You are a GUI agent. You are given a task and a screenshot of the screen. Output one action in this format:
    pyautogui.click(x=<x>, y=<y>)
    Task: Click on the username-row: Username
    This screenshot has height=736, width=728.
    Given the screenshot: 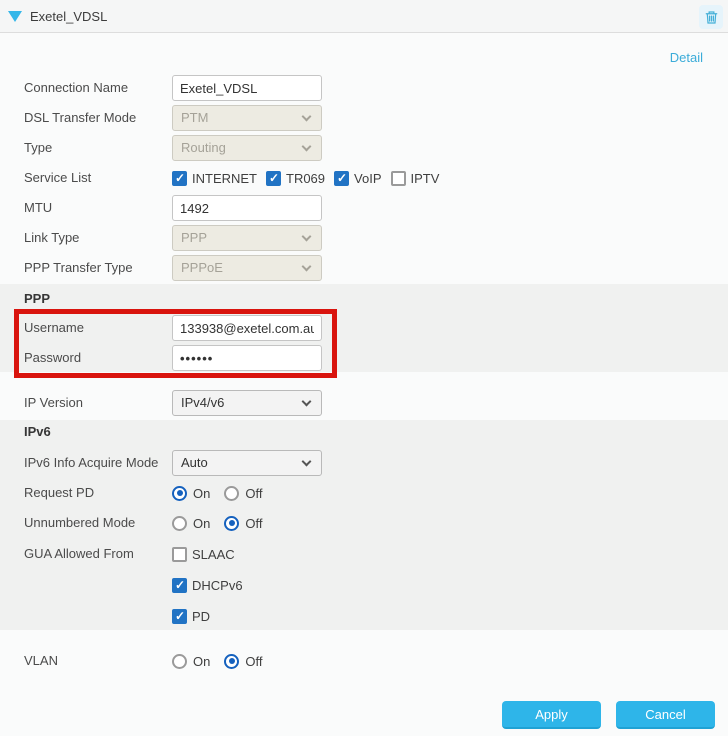 What is the action you would take?
    pyautogui.click(x=364, y=328)
    